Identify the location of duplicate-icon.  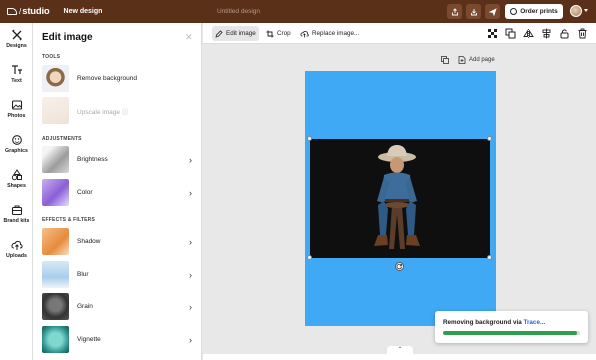
(510, 33).